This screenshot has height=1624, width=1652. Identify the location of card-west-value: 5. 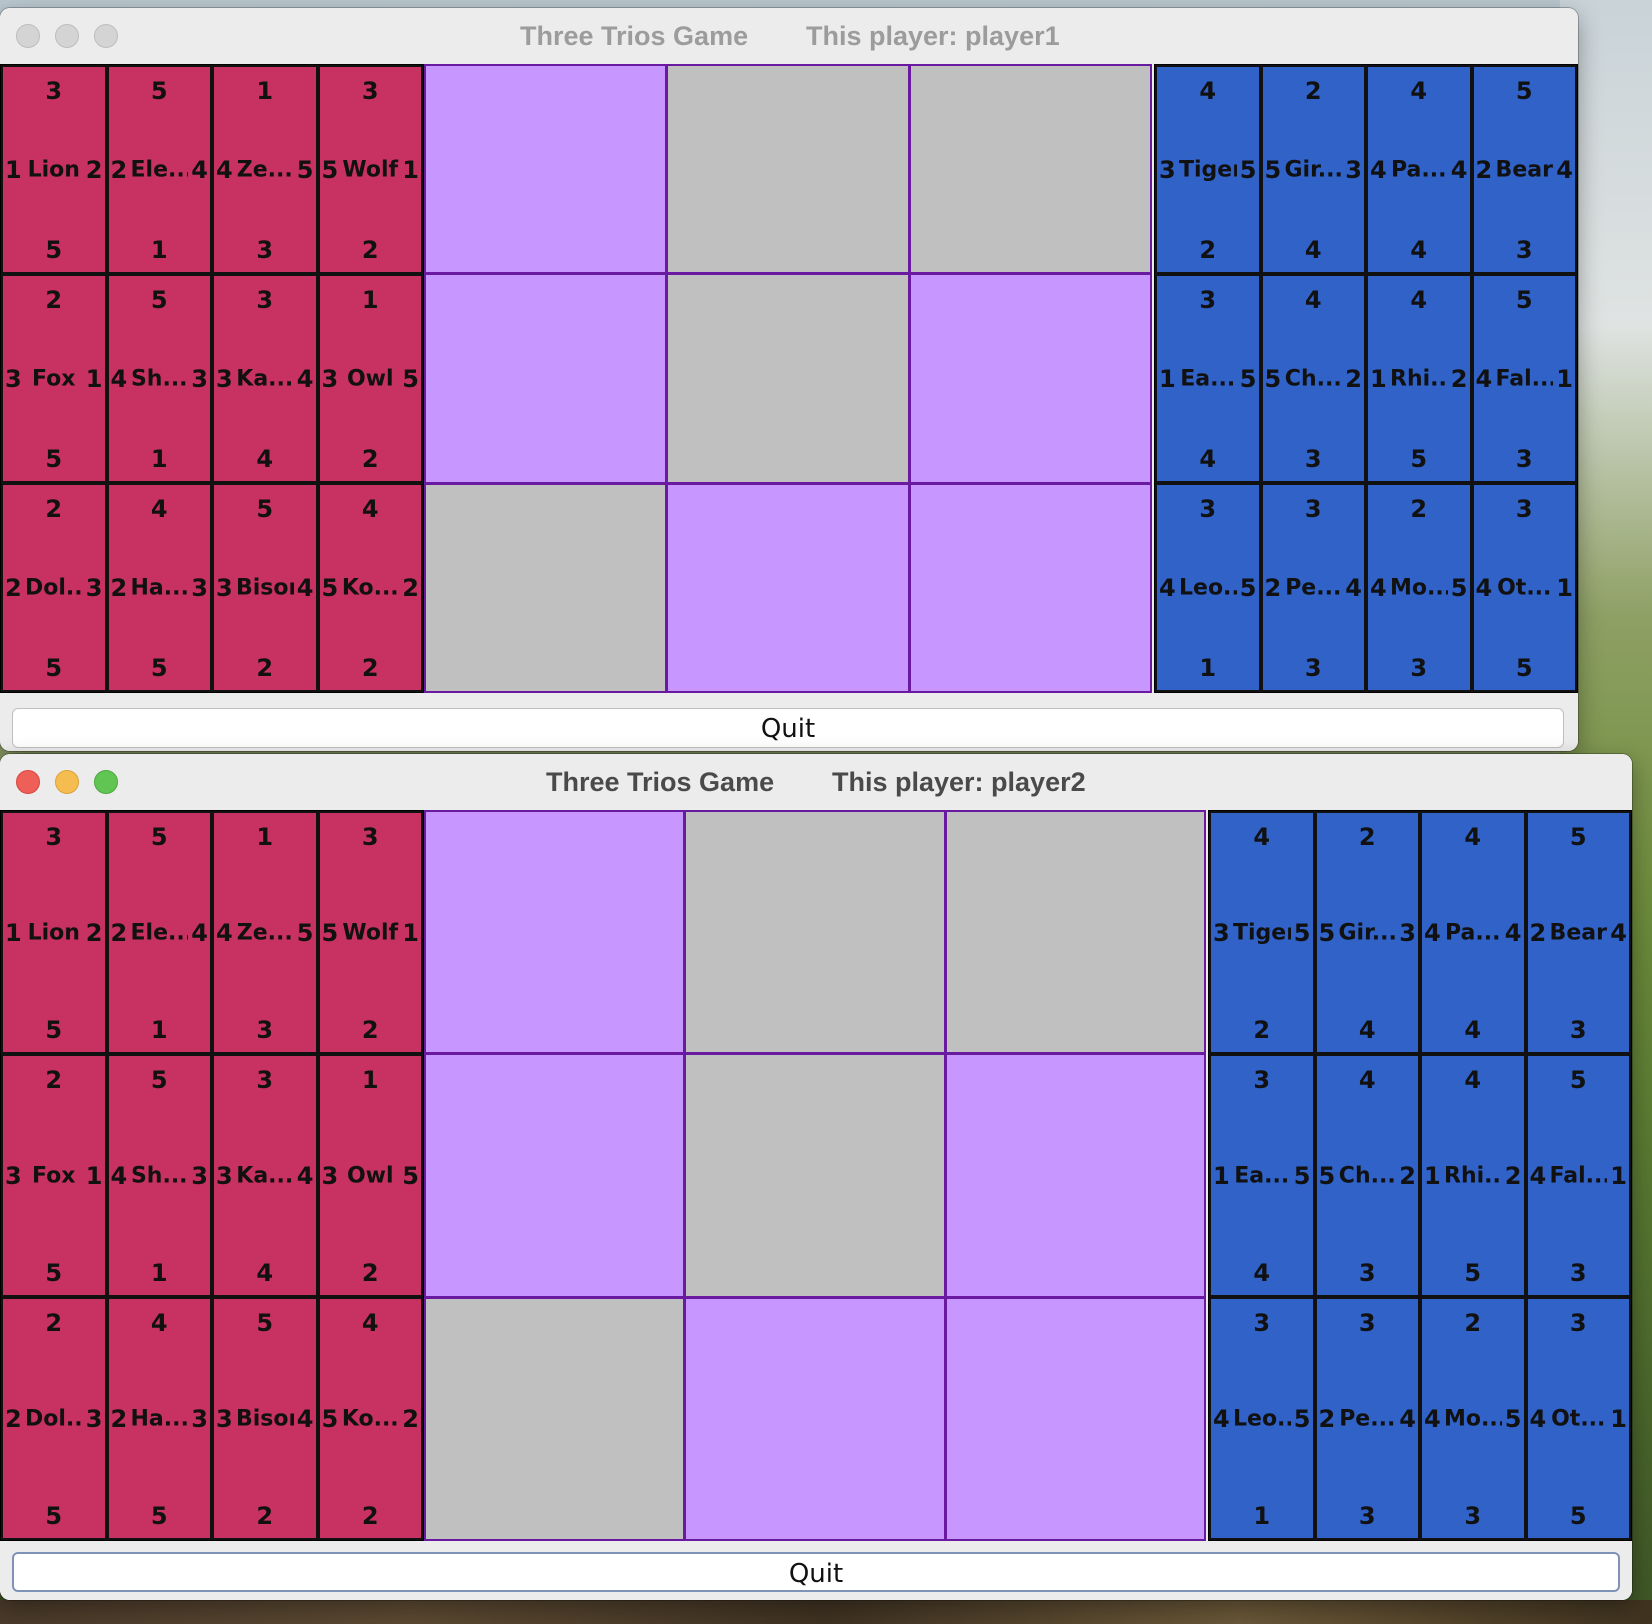
(330, 169).